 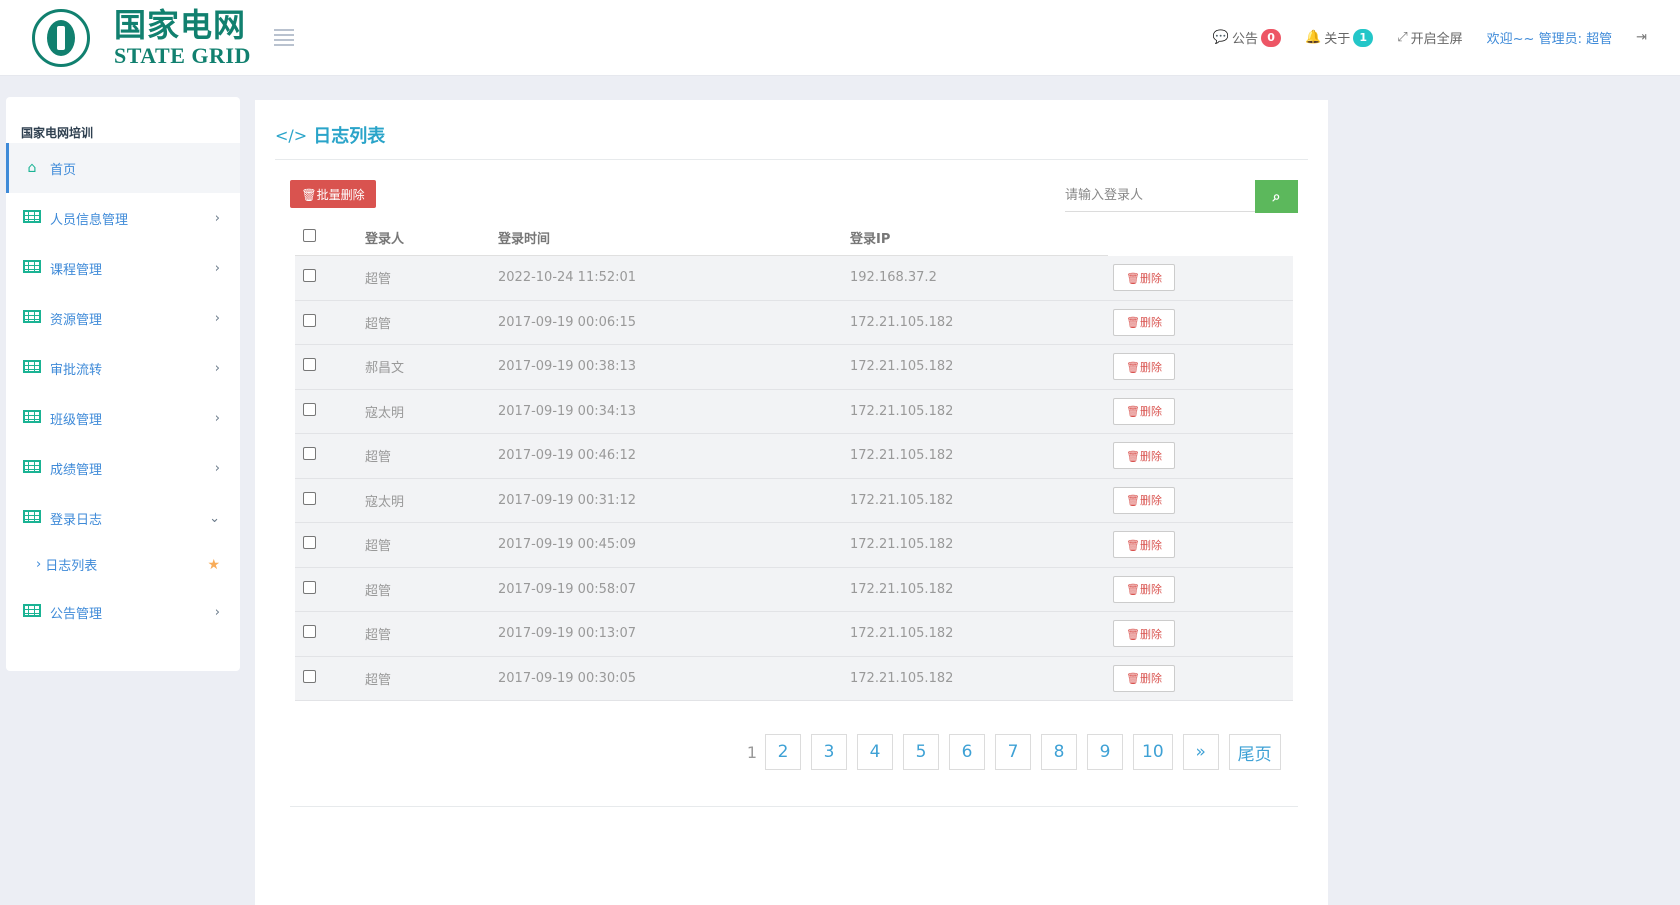 I want to click on welcome-user-link: 欢迎~~ 管理员: 超管, so click(x=1549, y=37).